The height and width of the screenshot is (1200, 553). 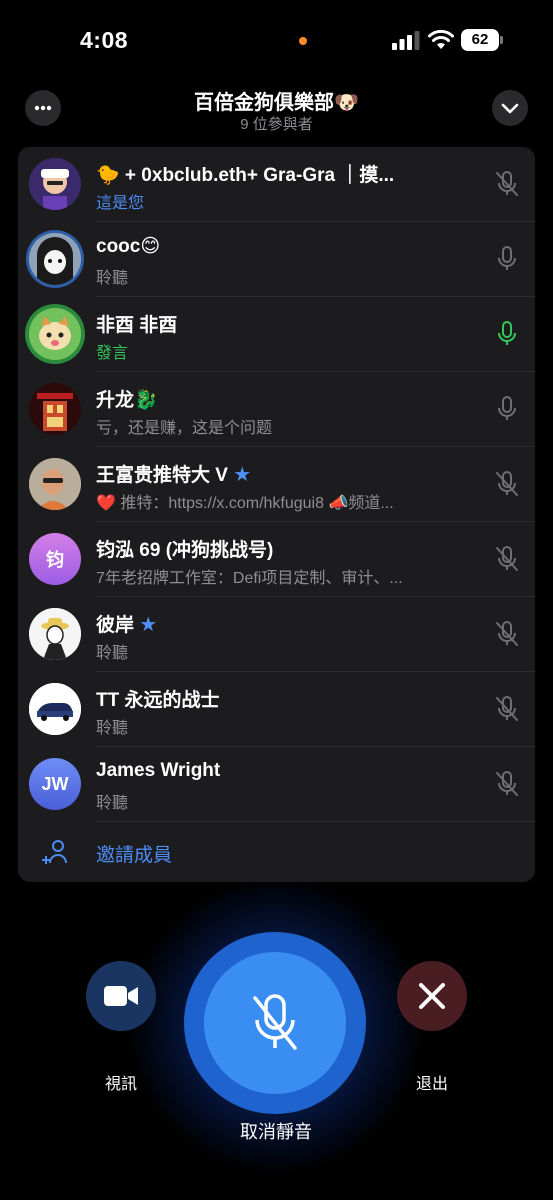 I want to click on participant-name: James Wright, so click(x=158, y=770).